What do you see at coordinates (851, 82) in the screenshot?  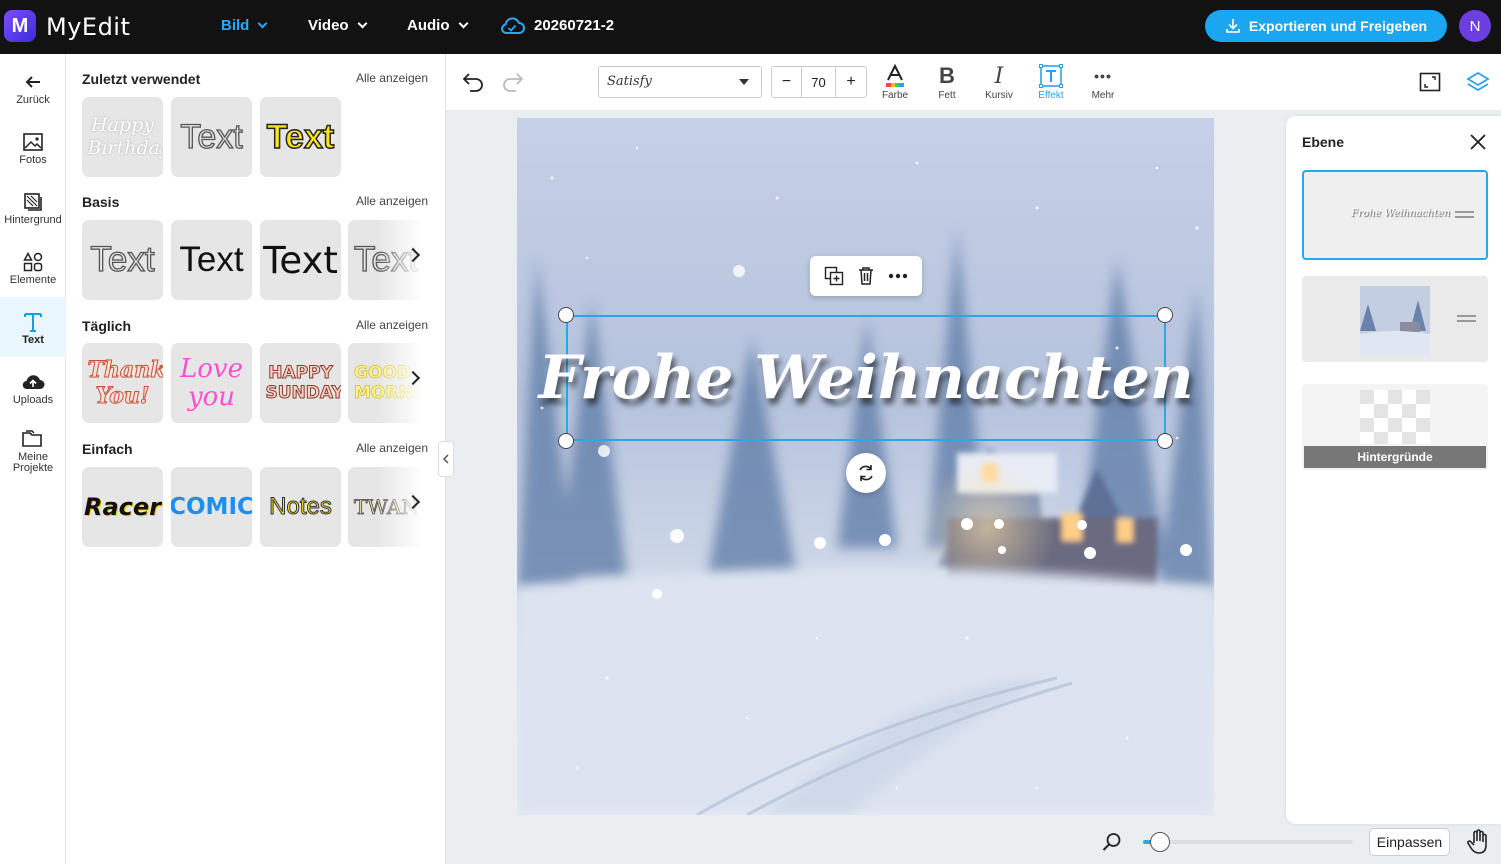 I see `size-increase-button: +` at bounding box center [851, 82].